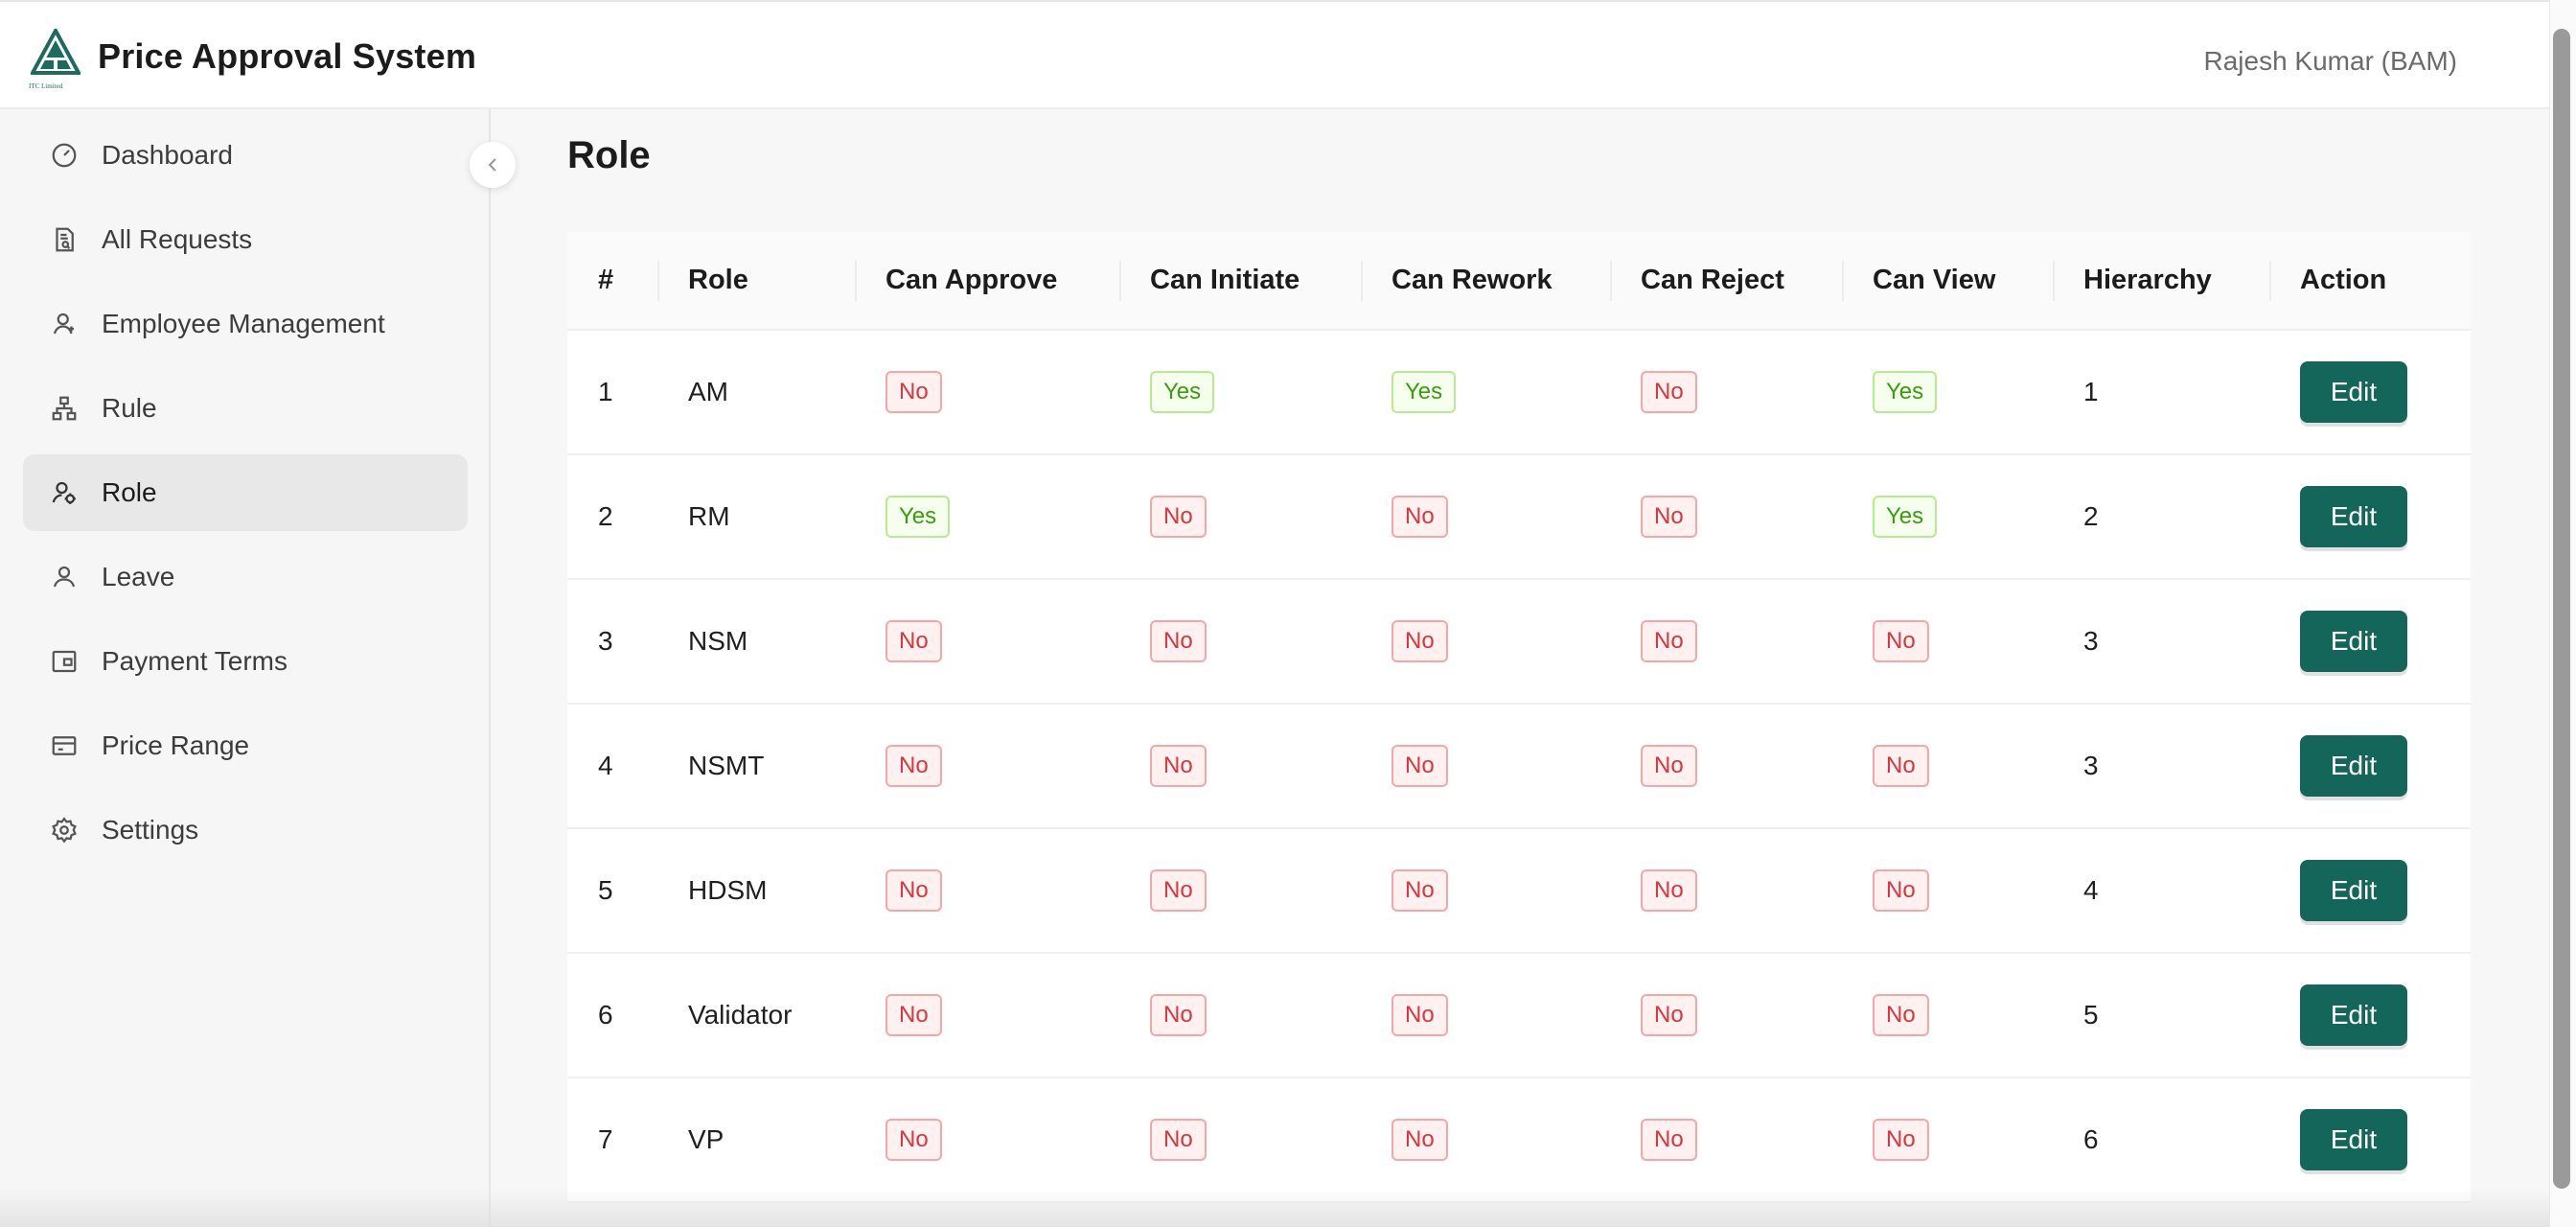 This screenshot has height=1227, width=2576. What do you see at coordinates (64, 830) in the screenshot?
I see `gear-icon` at bounding box center [64, 830].